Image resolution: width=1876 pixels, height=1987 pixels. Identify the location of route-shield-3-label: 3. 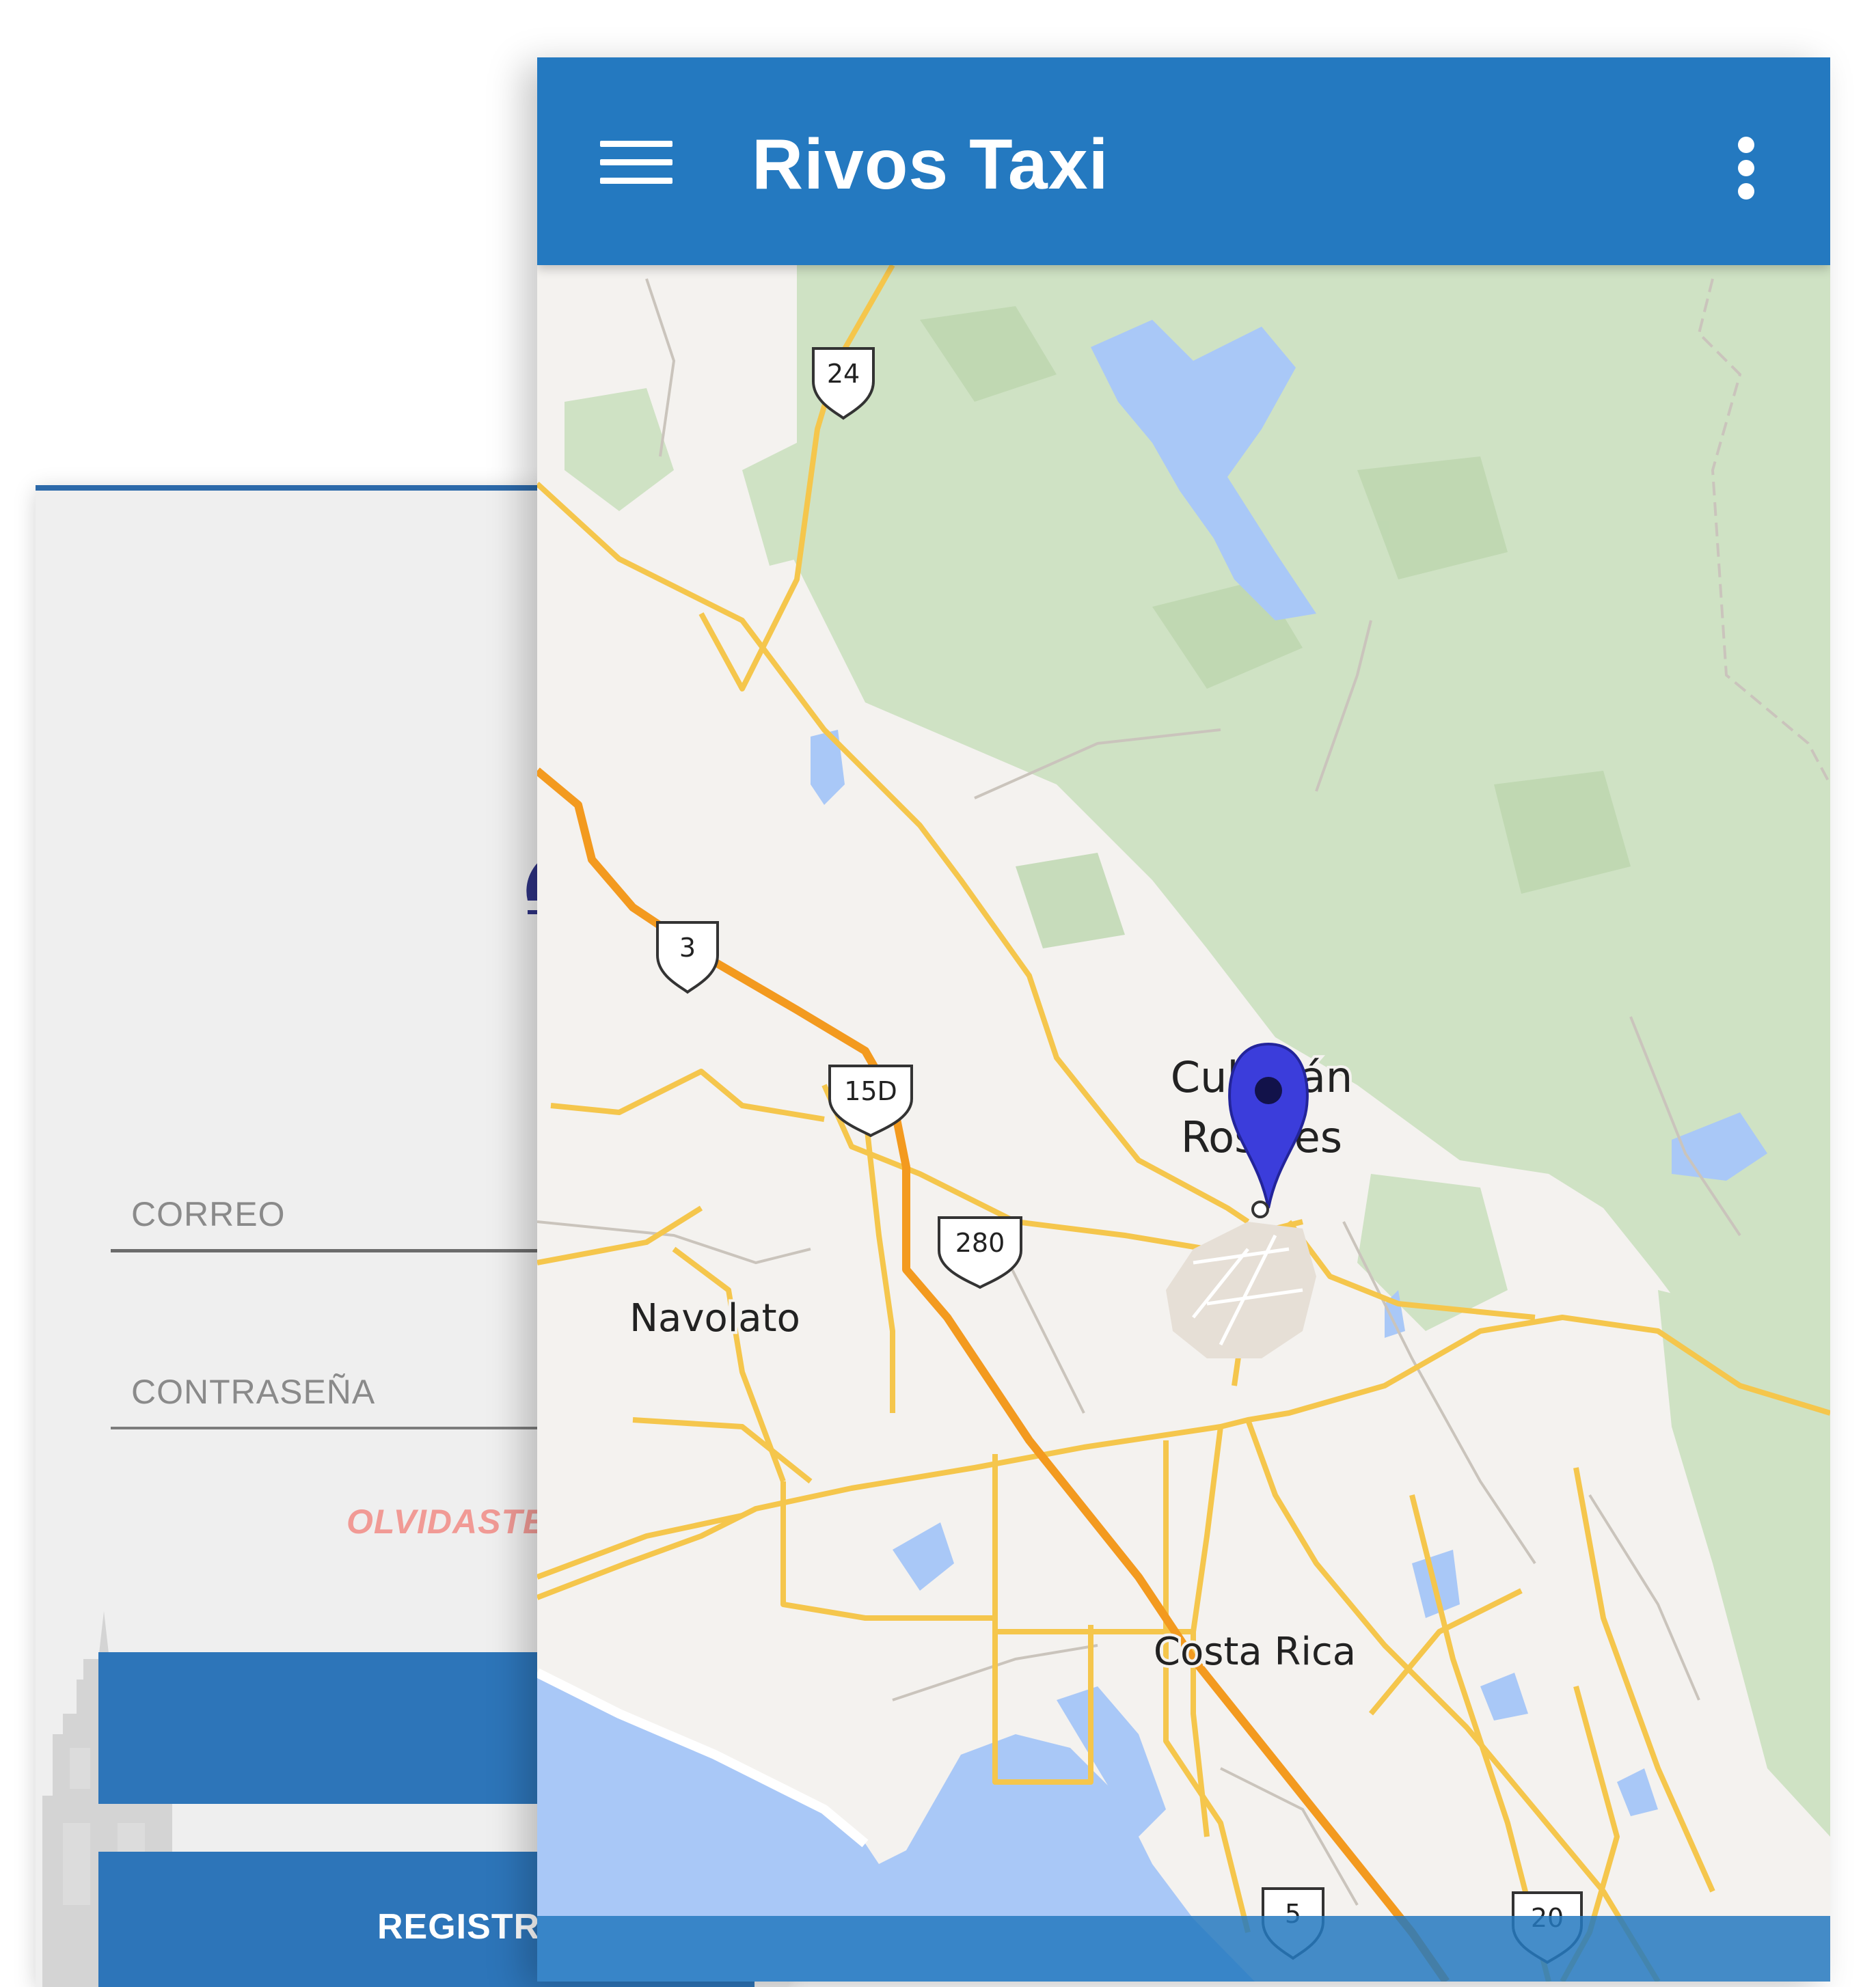
(687, 948).